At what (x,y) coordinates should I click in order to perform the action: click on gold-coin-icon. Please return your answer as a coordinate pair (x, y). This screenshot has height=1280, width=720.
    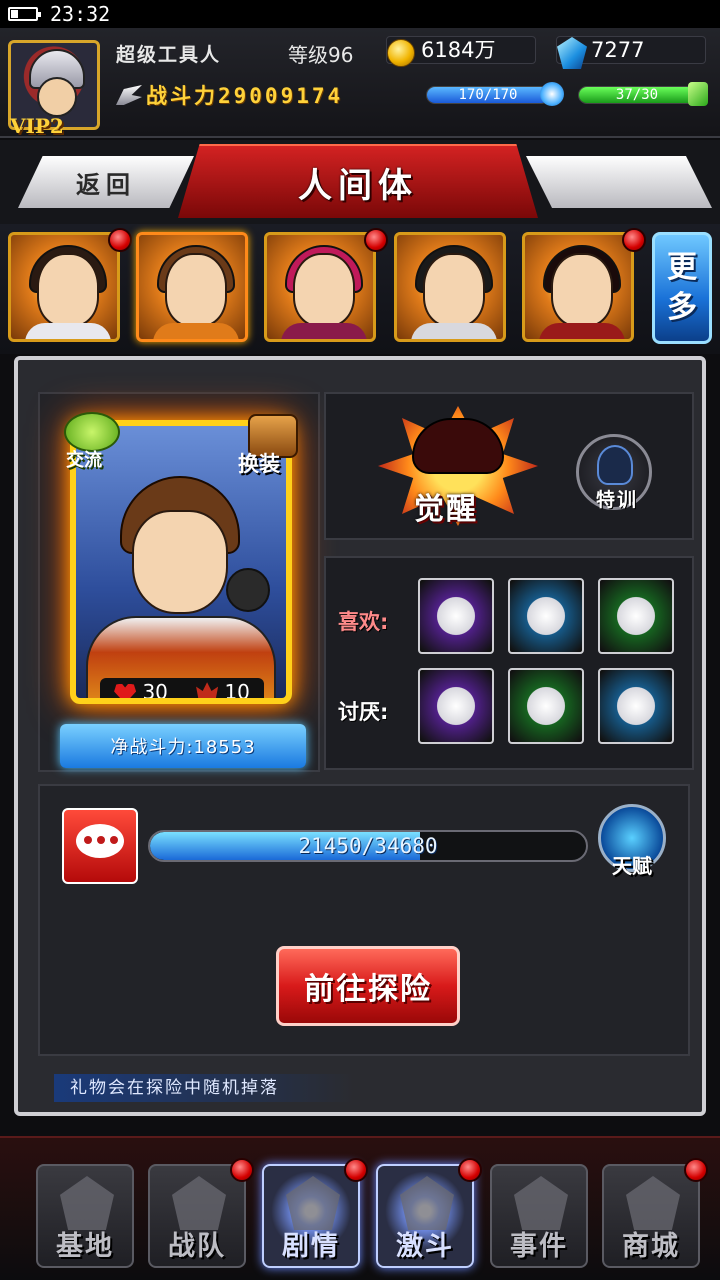
    Looking at the image, I should click on (401, 53).